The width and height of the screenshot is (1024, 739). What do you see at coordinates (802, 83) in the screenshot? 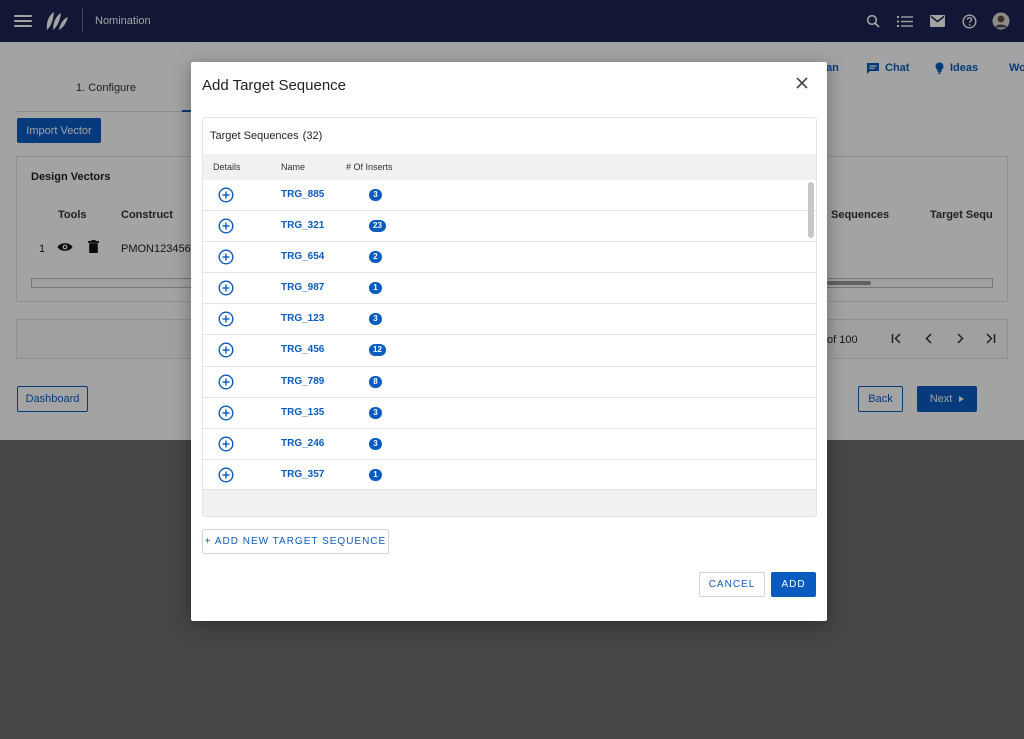
I see `close-icon` at bounding box center [802, 83].